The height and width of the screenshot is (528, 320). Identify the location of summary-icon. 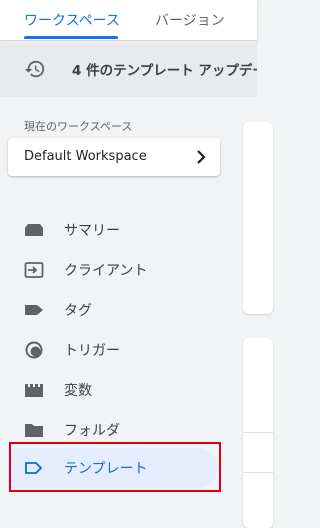
(34, 230).